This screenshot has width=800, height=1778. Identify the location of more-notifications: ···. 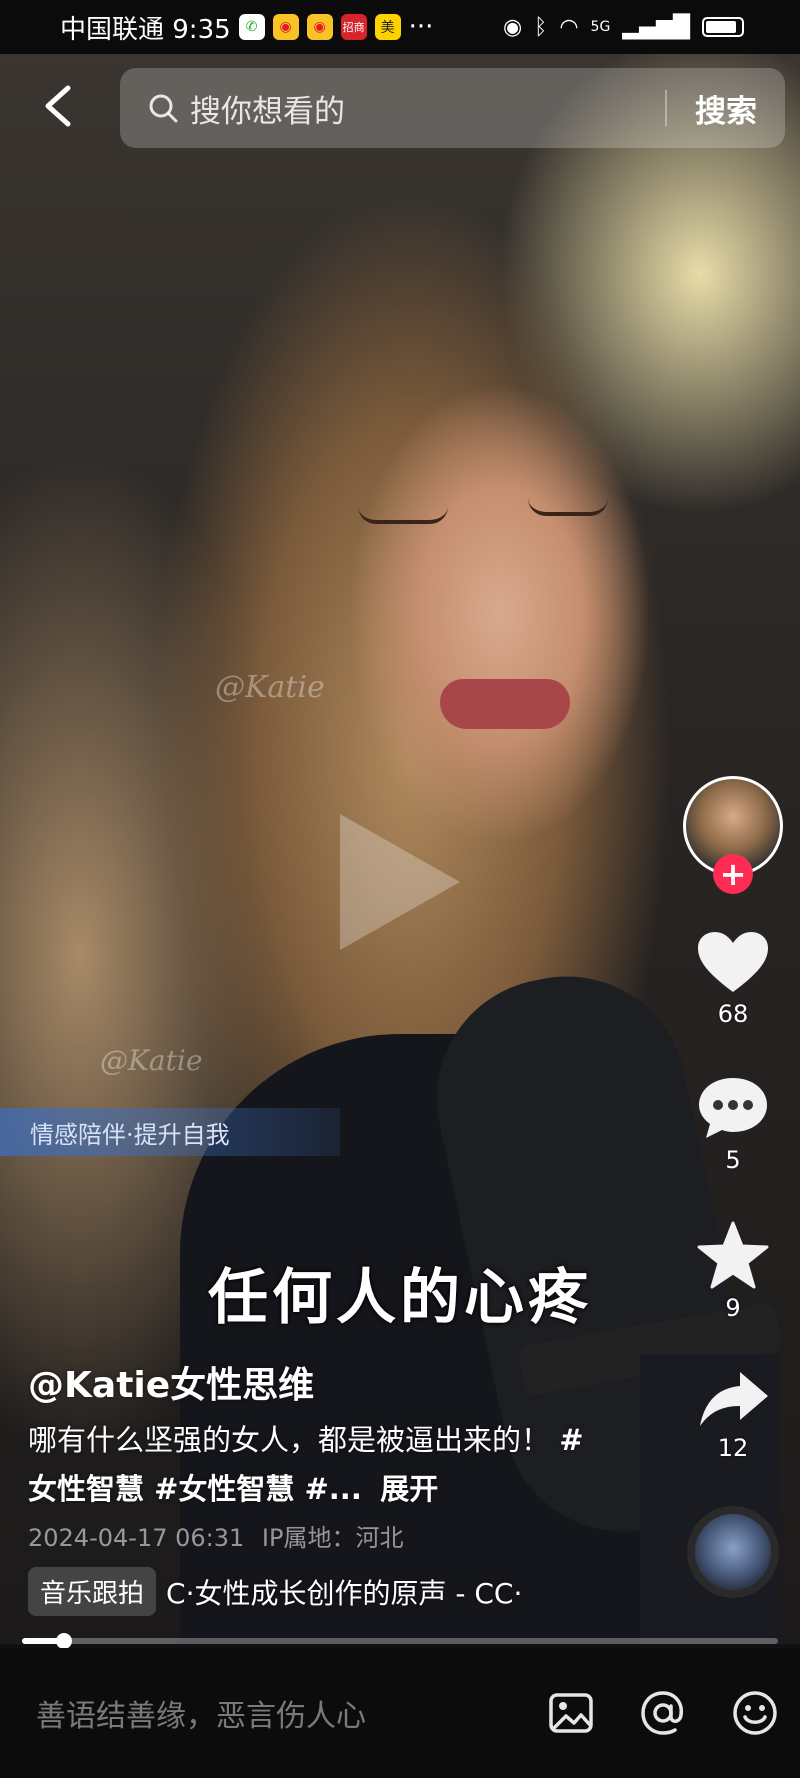
(421, 27).